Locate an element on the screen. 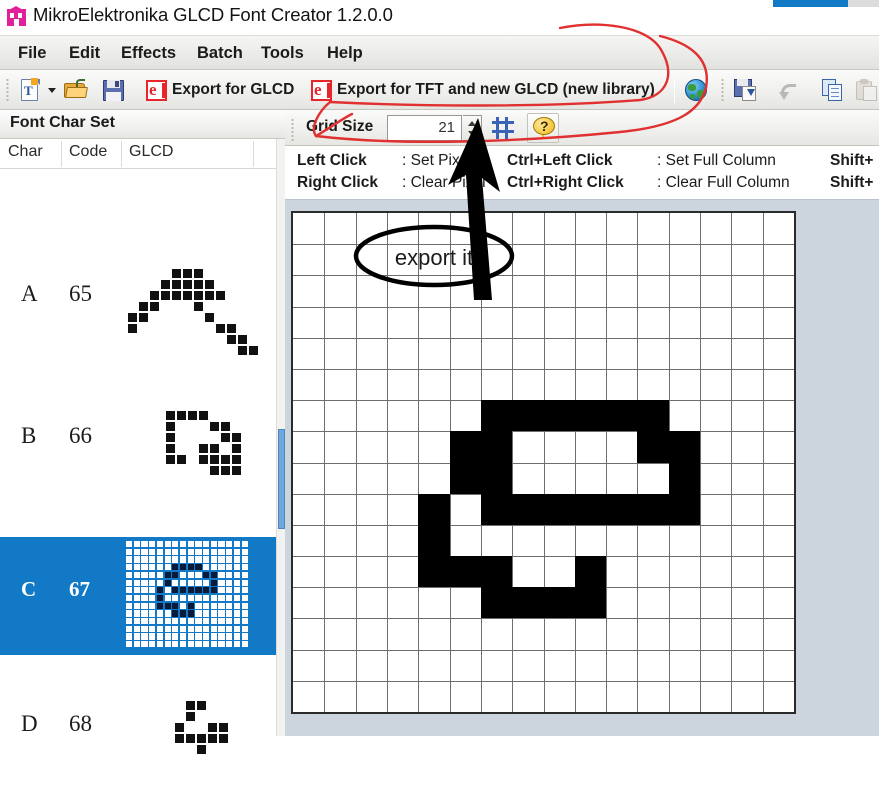  menu-item-effects: Effects is located at coordinates (148, 53).